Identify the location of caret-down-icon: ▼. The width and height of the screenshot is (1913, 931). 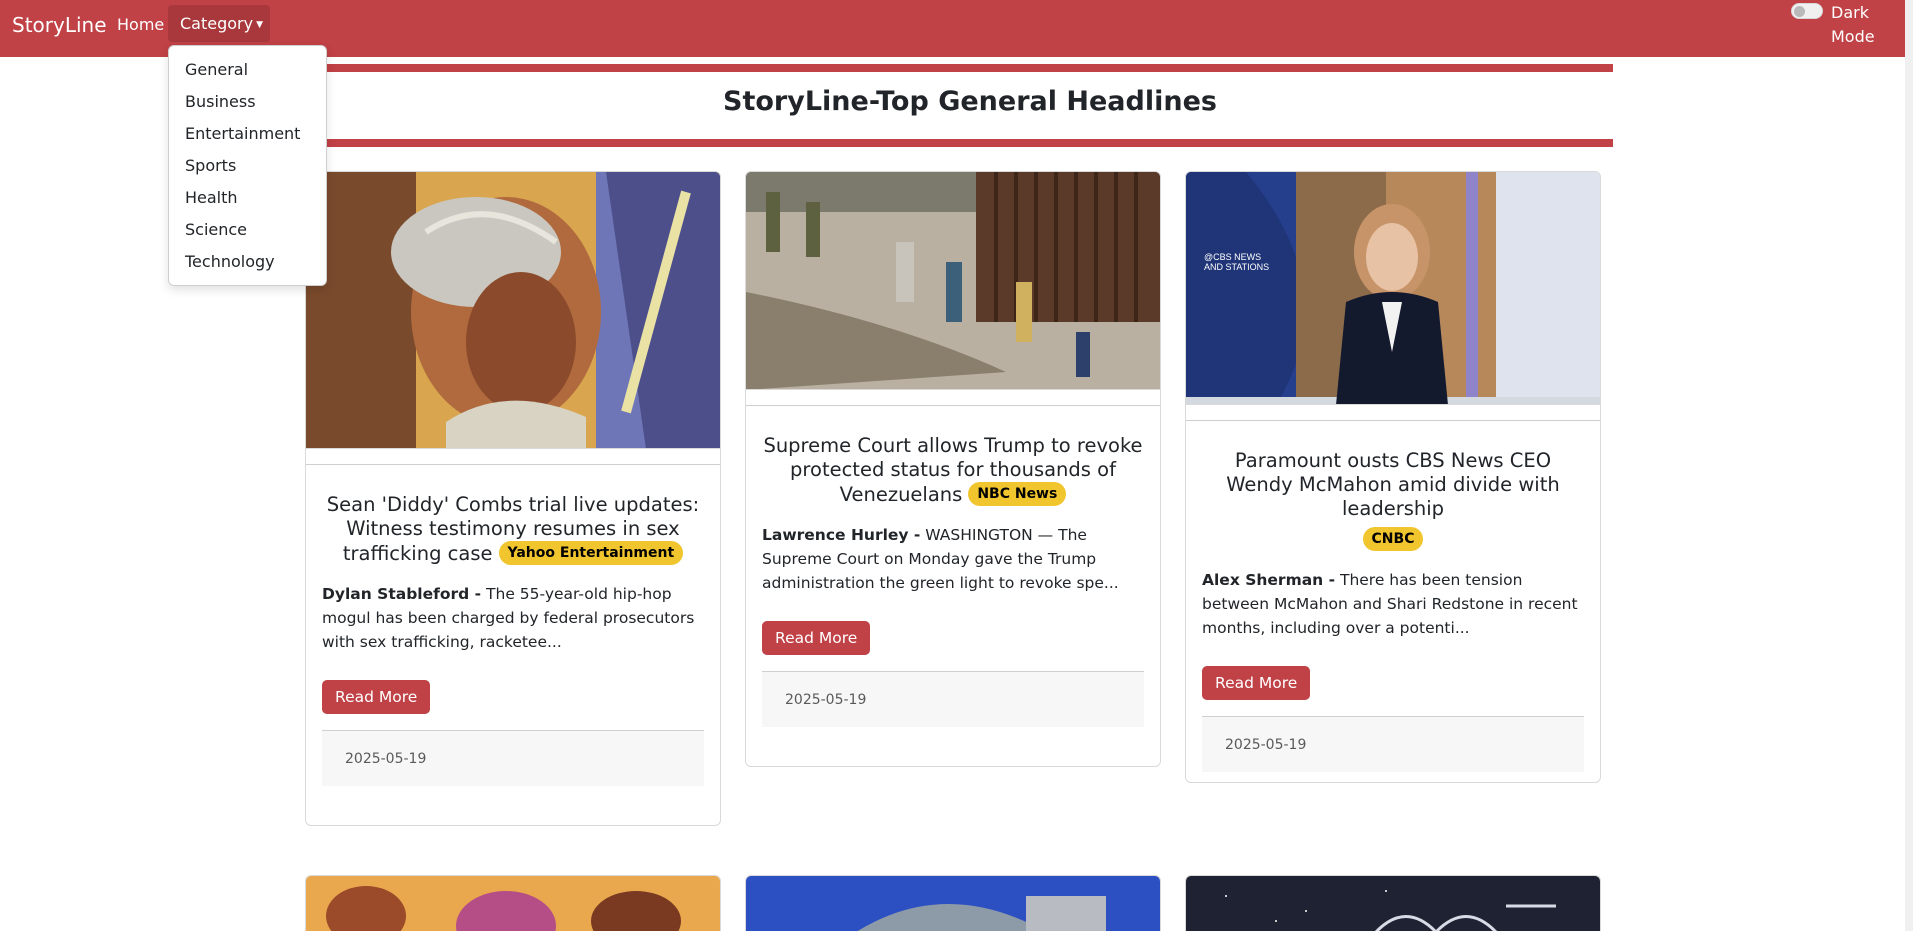
(260, 25).